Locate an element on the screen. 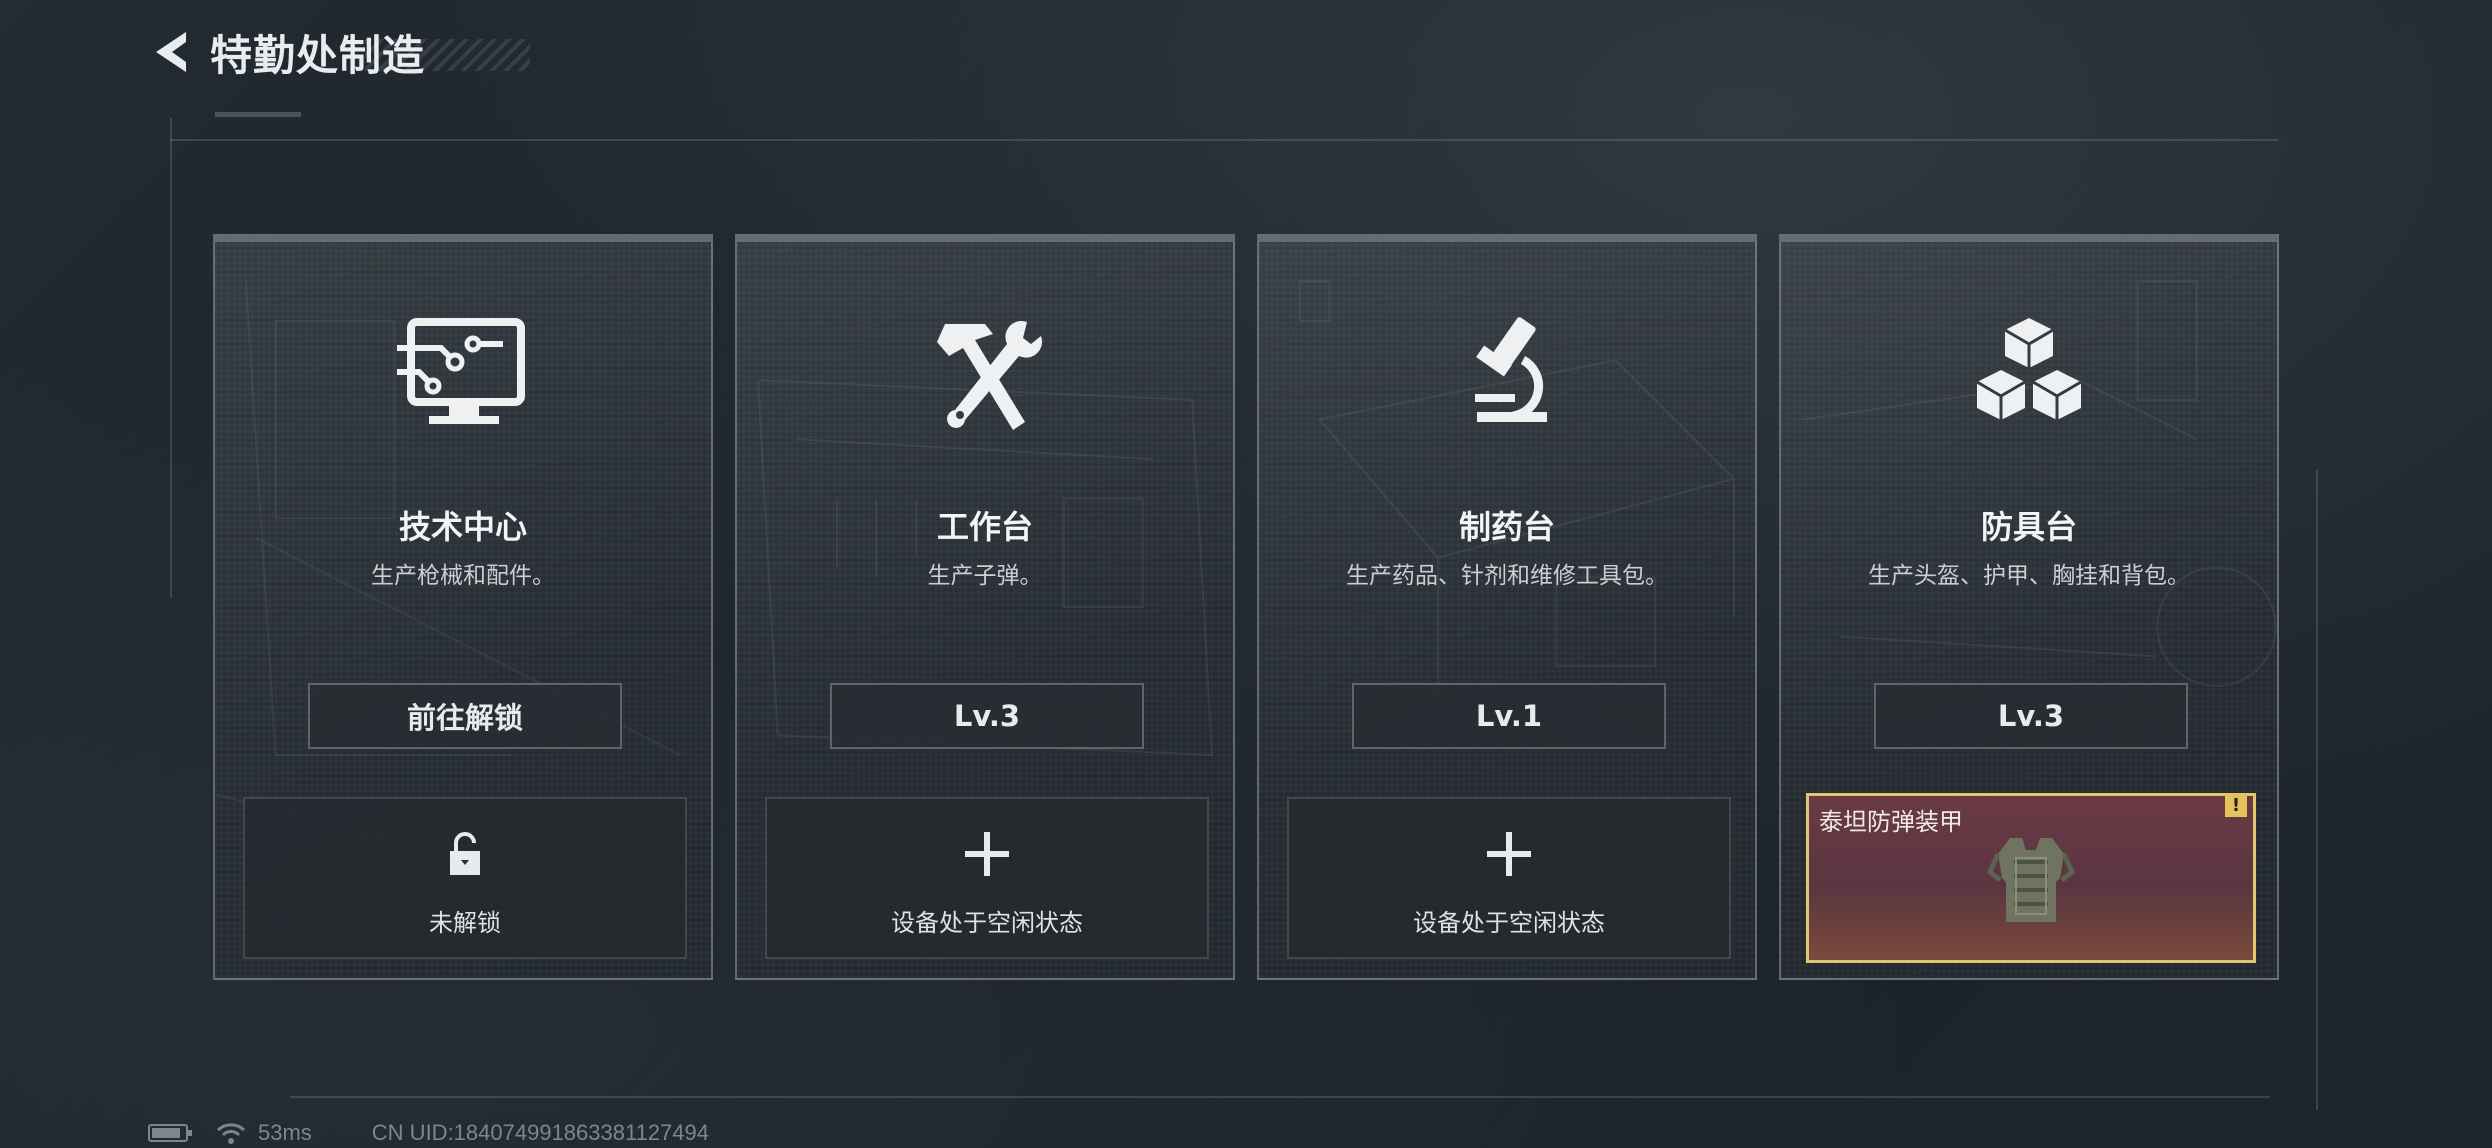 This screenshot has width=2492, height=1148. card-workbench: 工作台 生产子弹。 Lv.3 设备处于空闲状态 is located at coordinates (985, 607).